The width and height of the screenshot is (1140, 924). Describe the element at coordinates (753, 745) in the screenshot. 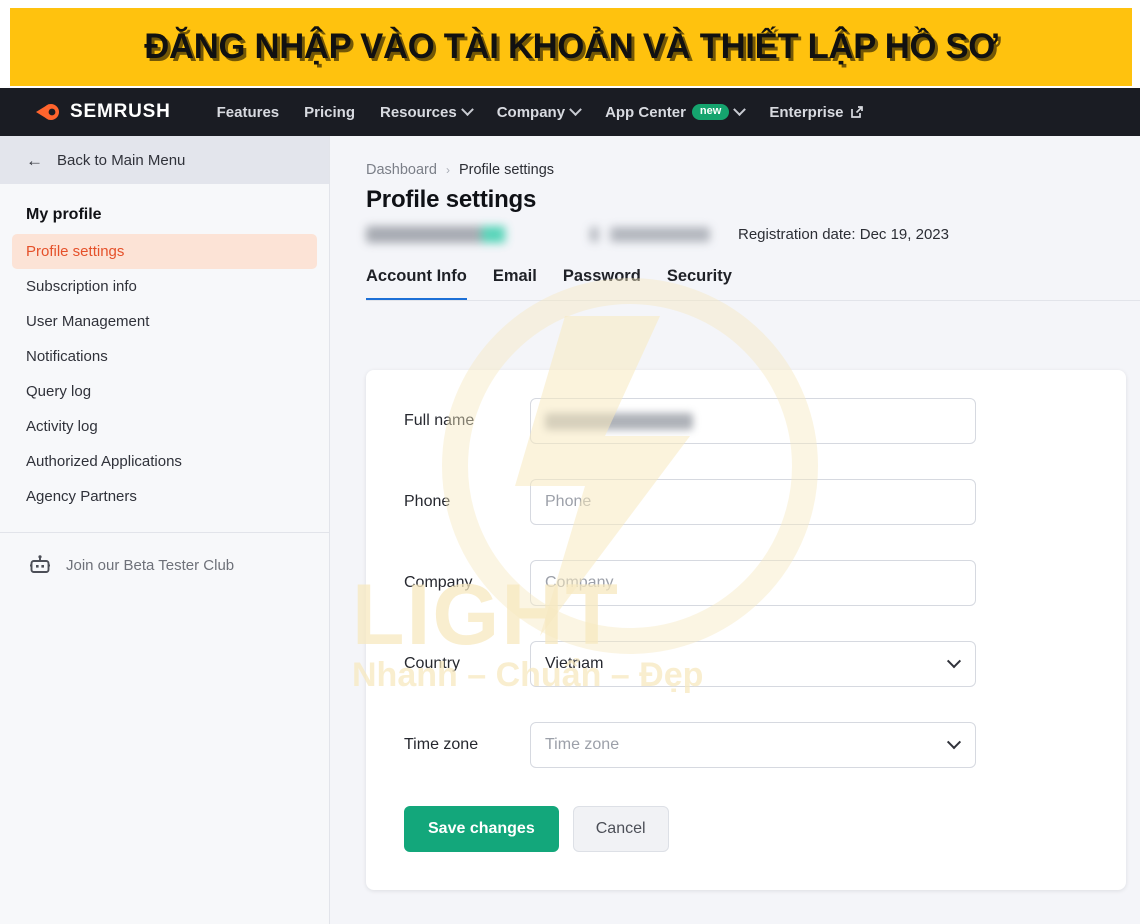

I see `time-zone-select: Time zone` at that location.